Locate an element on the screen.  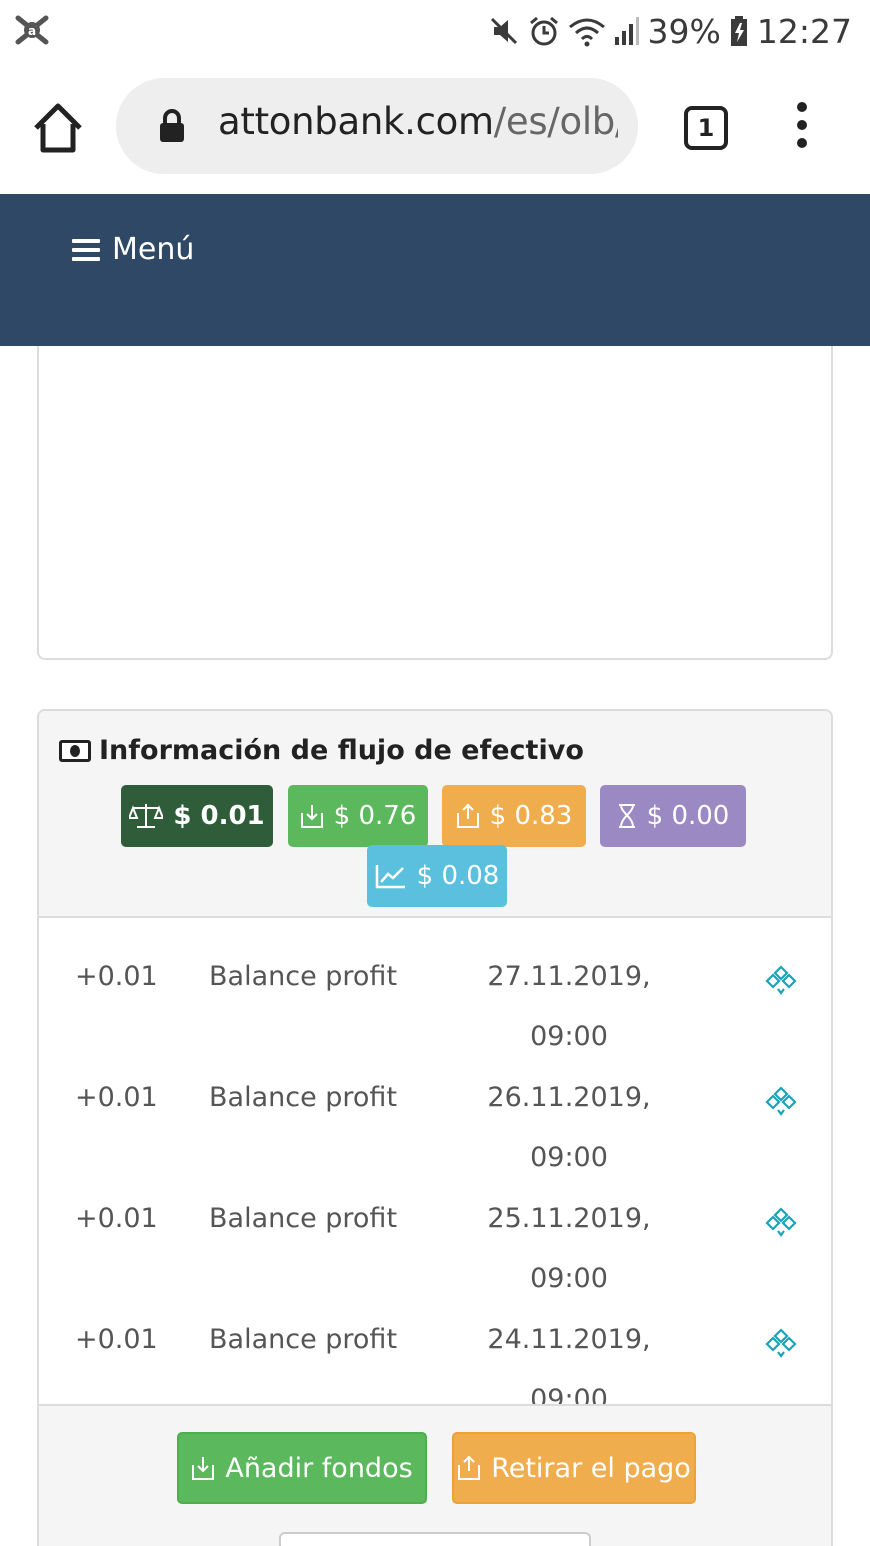
withdraw-badge: $ 0.83 is located at coordinates (514, 816).